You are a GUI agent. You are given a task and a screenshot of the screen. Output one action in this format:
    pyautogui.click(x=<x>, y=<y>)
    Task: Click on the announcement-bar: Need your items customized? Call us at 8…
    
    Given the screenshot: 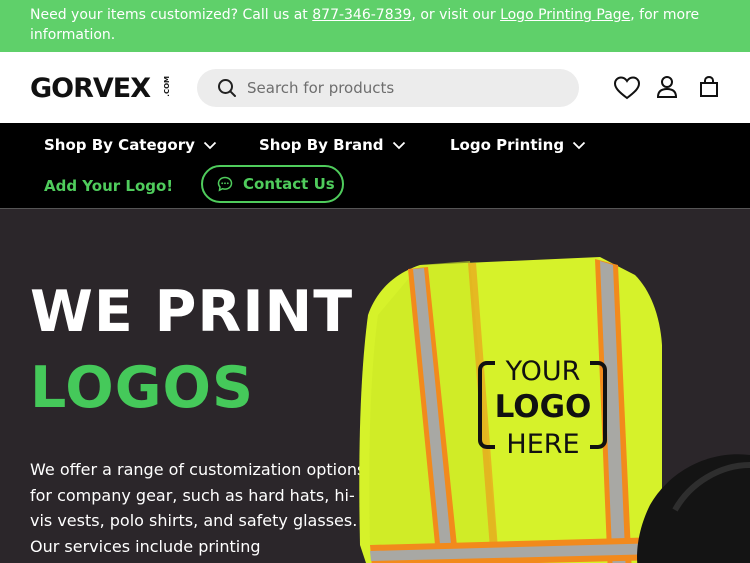 What is the action you would take?
    pyautogui.click(x=375, y=26)
    